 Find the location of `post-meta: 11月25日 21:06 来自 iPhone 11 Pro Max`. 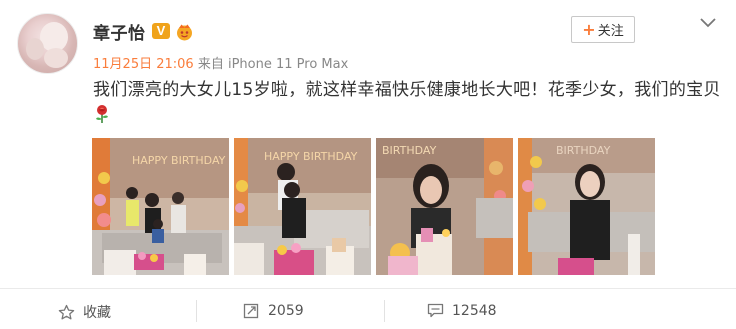

post-meta: 11月25日 21:06 来自 iPhone 11 Pro Max is located at coordinates (220, 62).